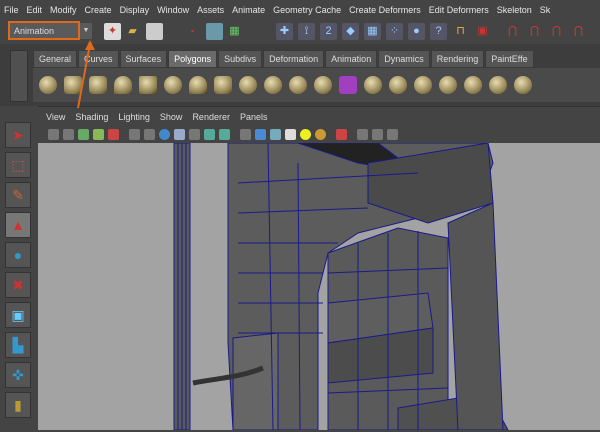 The width and height of the screenshot is (600, 432). What do you see at coordinates (73, 85) in the screenshot?
I see `poly-cube-icon` at bounding box center [73, 85].